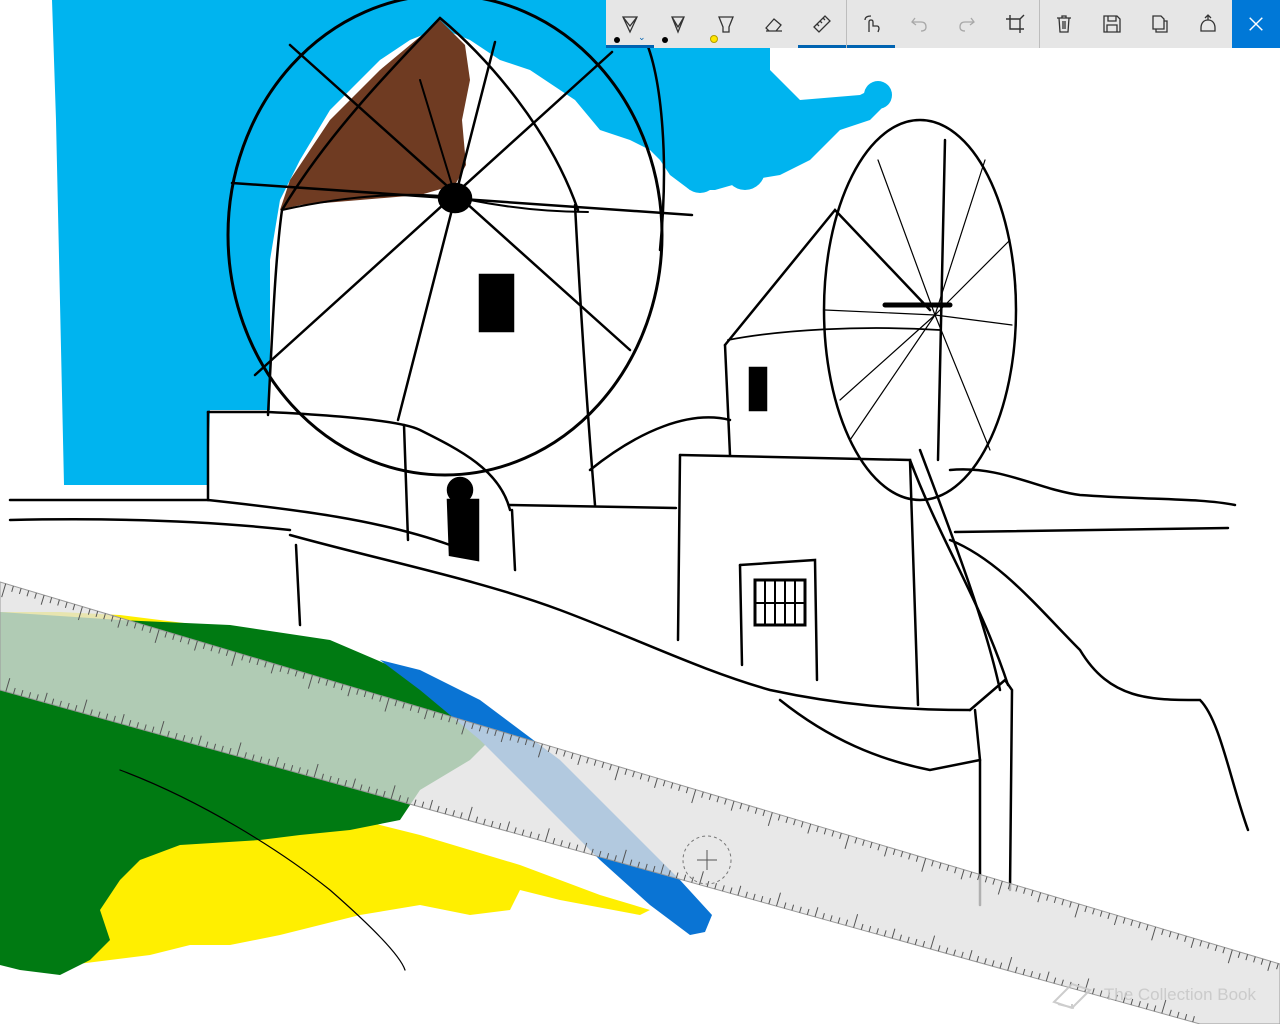 Image resolution: width=1280 pixels, height=1024 pixels. I want to click on clear-ink-button, so click(1064, 24).